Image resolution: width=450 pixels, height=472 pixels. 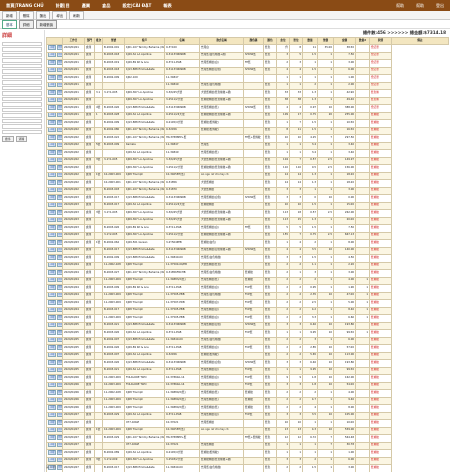 I want to click on nav-item-1: 計劃|目, so click(x=63, y=6).